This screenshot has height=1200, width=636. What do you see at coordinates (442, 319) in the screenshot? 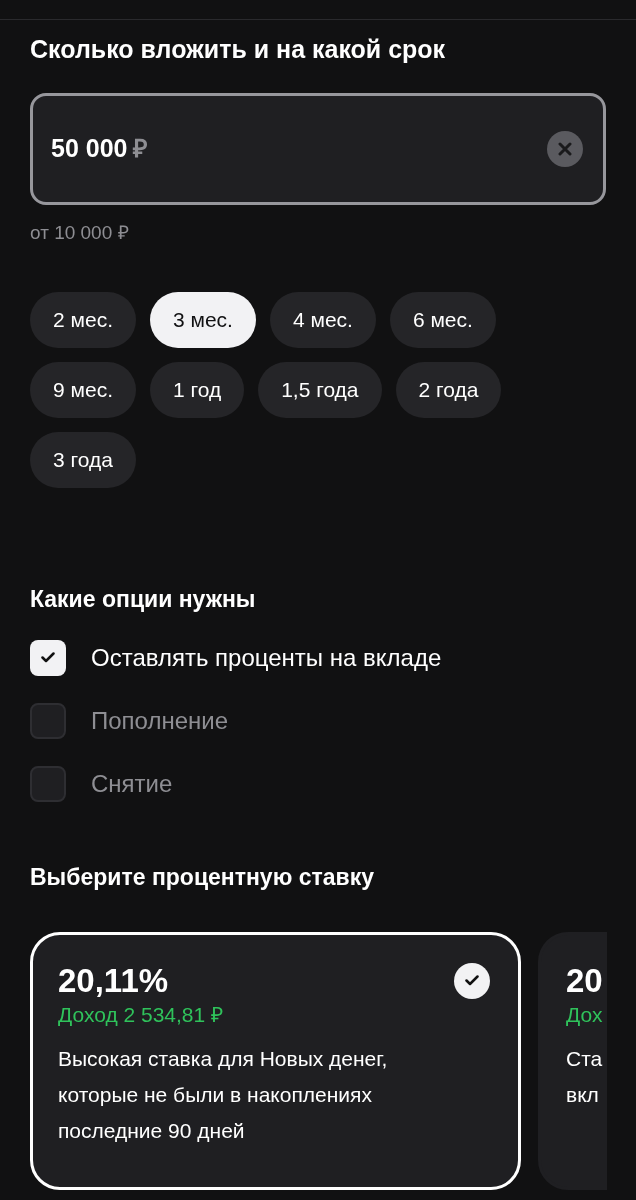
I see `term-chip: 6 мес.` at bounding box center [442, 319].